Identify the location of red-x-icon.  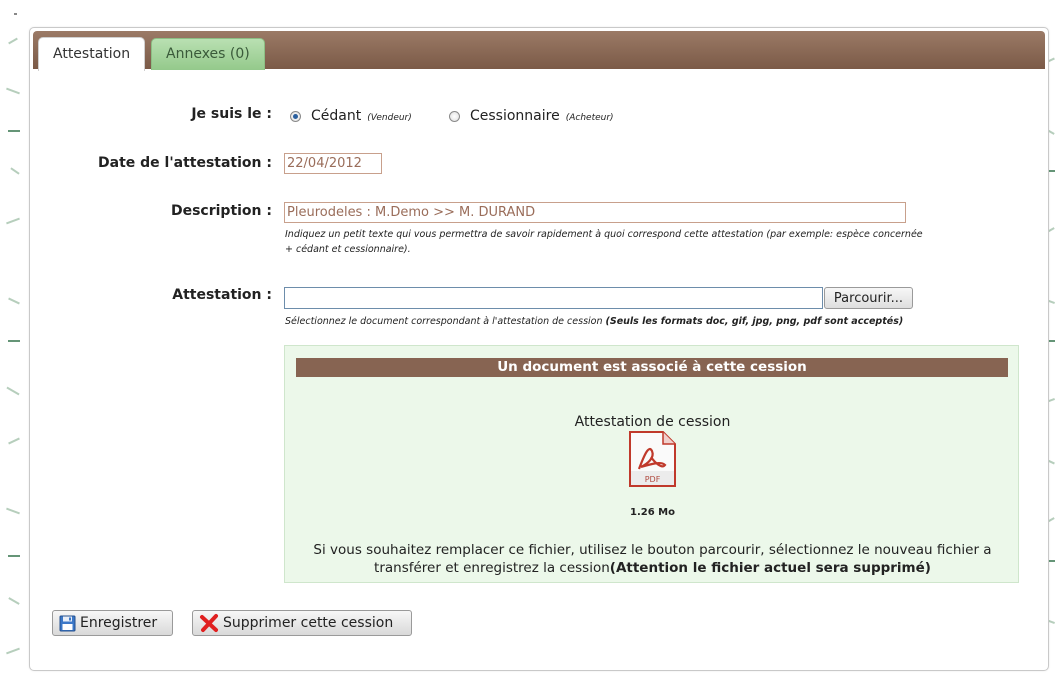
(209, 623).